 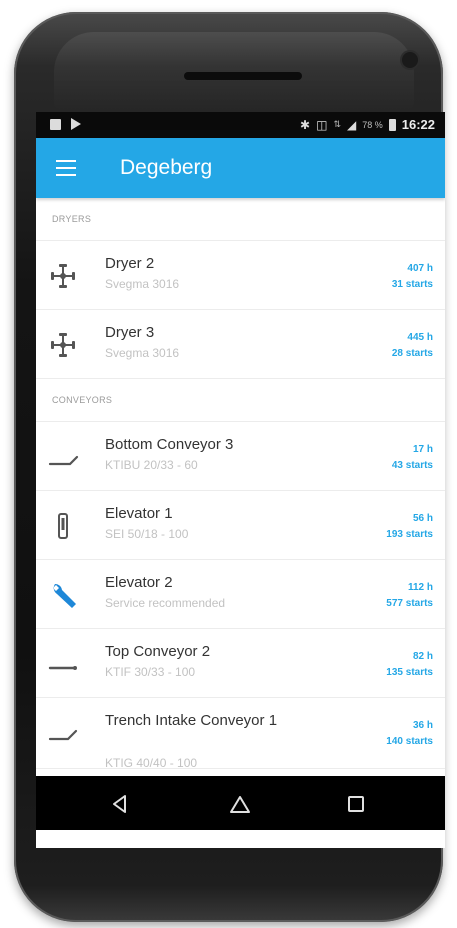 What do you see at coordinates (420, 587) in the screenshot?
I see `item-hours: 112 h` at bounding box center [420, 587].